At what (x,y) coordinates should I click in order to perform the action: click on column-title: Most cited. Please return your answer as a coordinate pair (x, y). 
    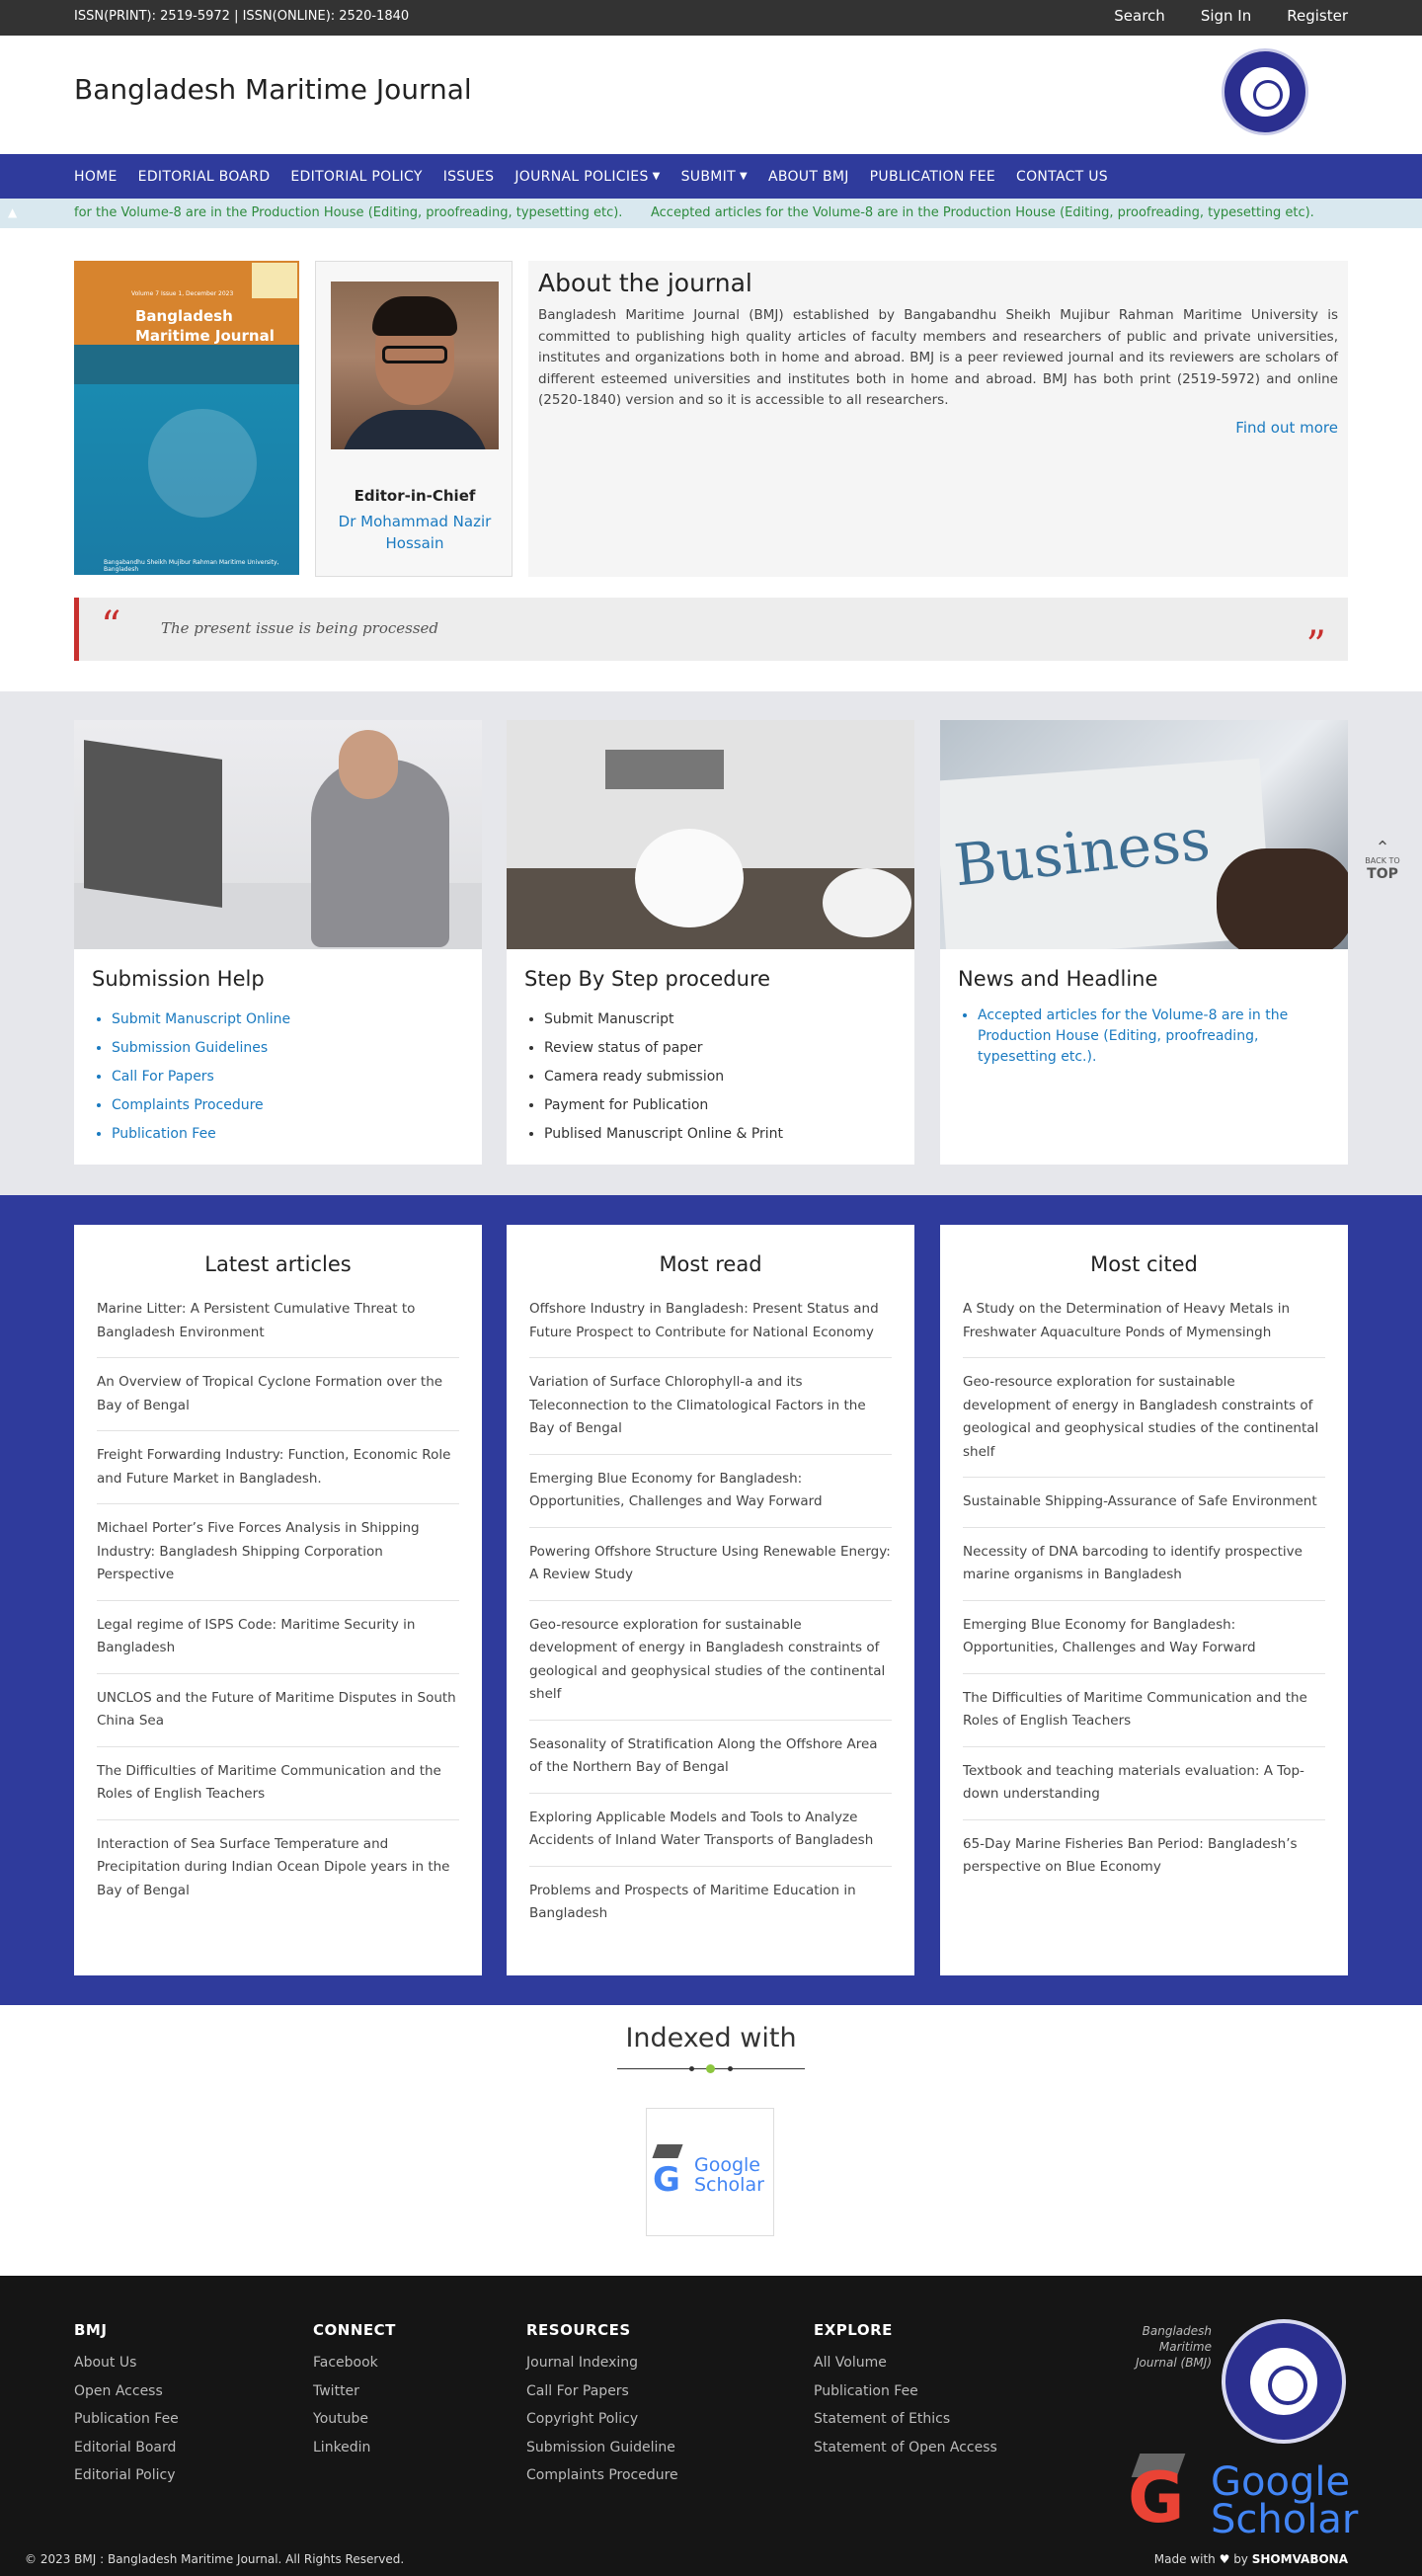
    Looking at the image, I should click on (1144, 1264).